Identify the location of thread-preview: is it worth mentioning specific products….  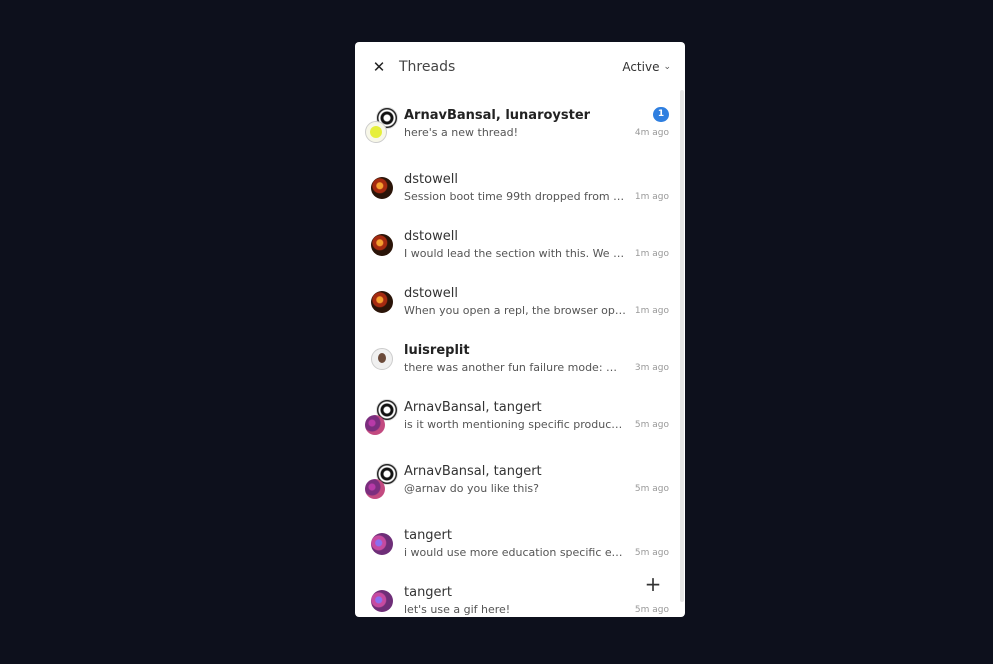
(515, 424).